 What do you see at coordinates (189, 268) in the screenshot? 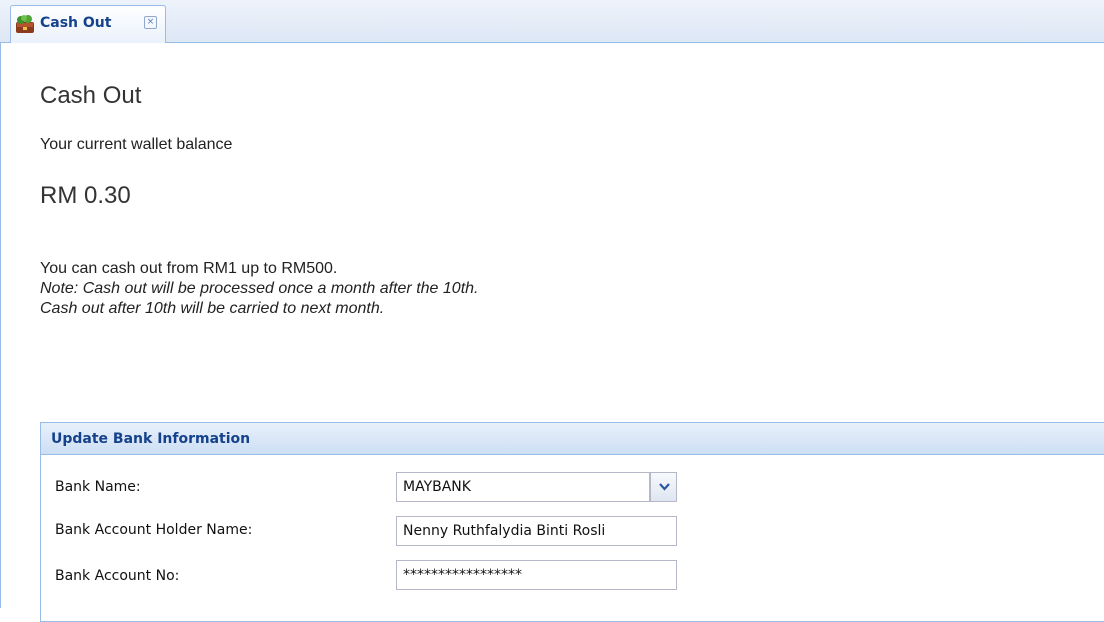
I see `cash-out-limit-text: You can cash out from RM1 up to RM500.` at bounding box center [189, 268].